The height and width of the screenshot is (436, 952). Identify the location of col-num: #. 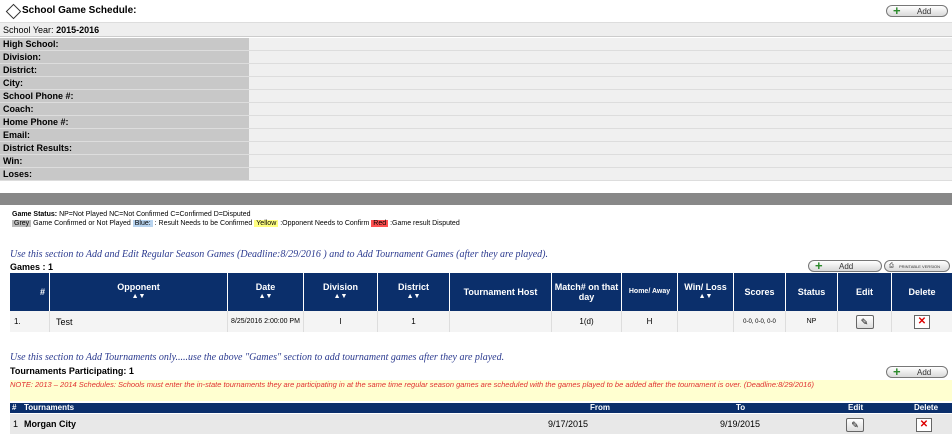
(30, 292).